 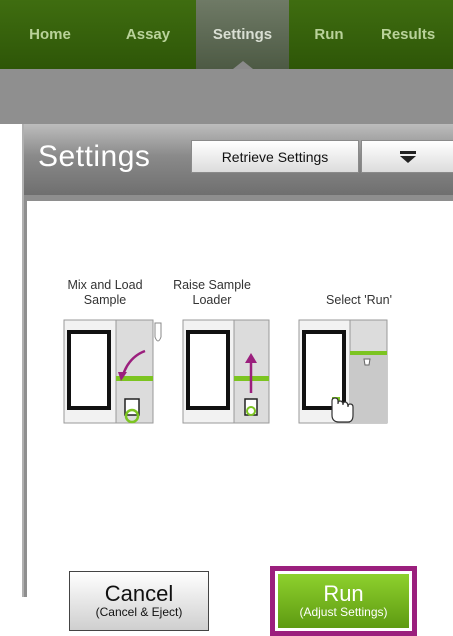 I want to click on run-button-highlight: Run (Adjust Settings), so click(x=343, y=601).